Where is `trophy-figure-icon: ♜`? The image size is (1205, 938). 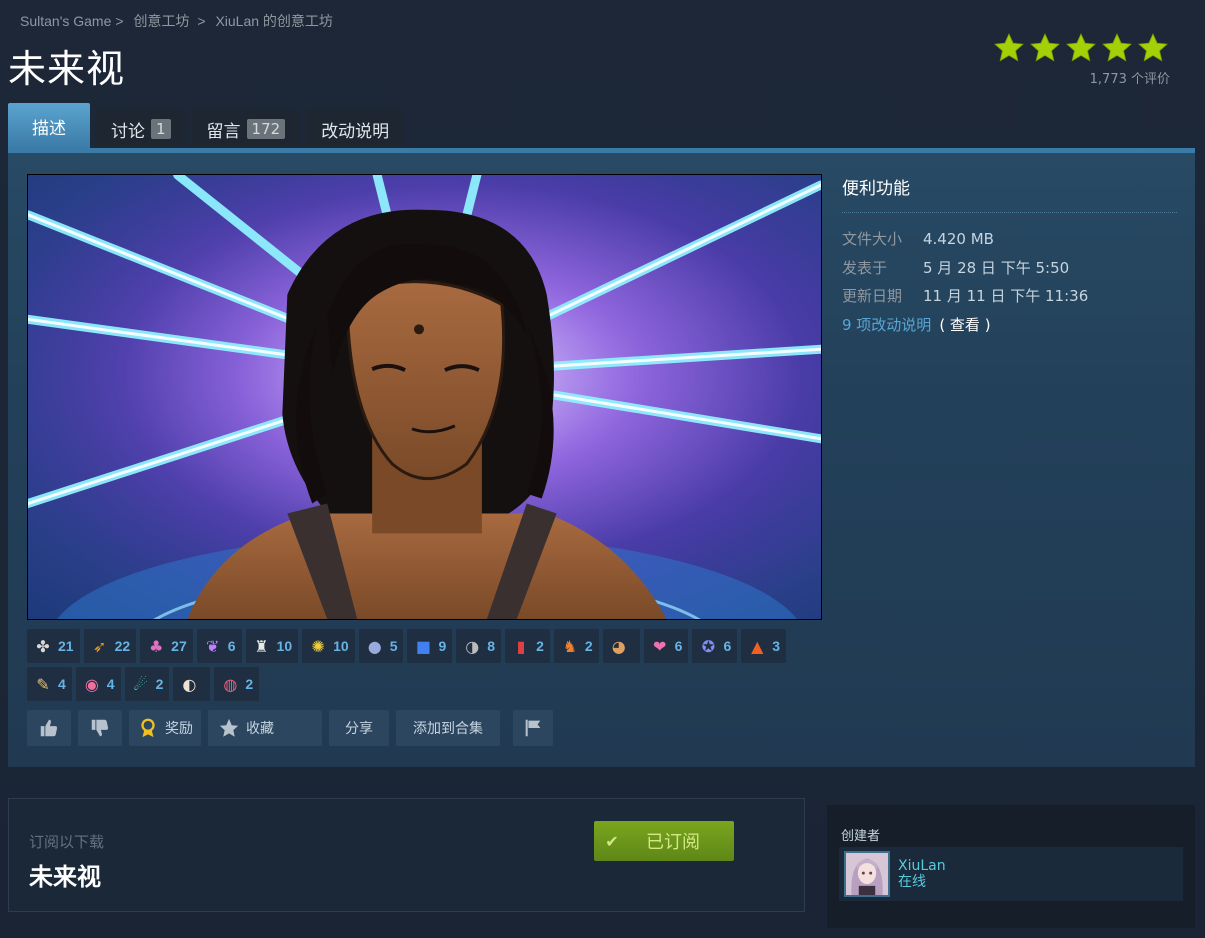
trophy-figure-icon: ♜ is located at coordinates (261, 646).